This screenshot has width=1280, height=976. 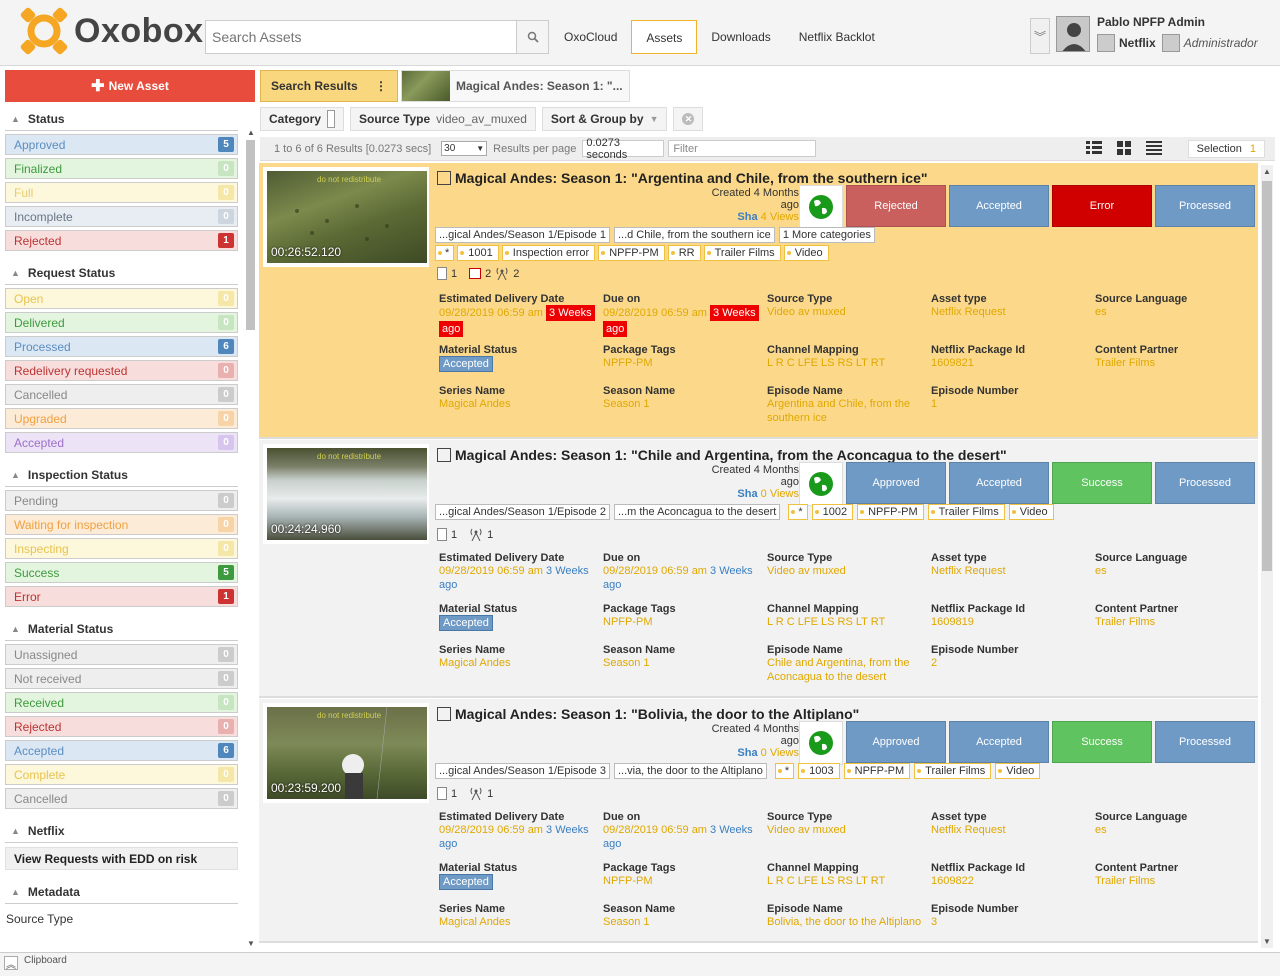 What do you see at coordinates (604, 119) in the screenshot?
I see `sort-group-dropdown: Sort & Group by ▼` at bounding box center [604, 119].